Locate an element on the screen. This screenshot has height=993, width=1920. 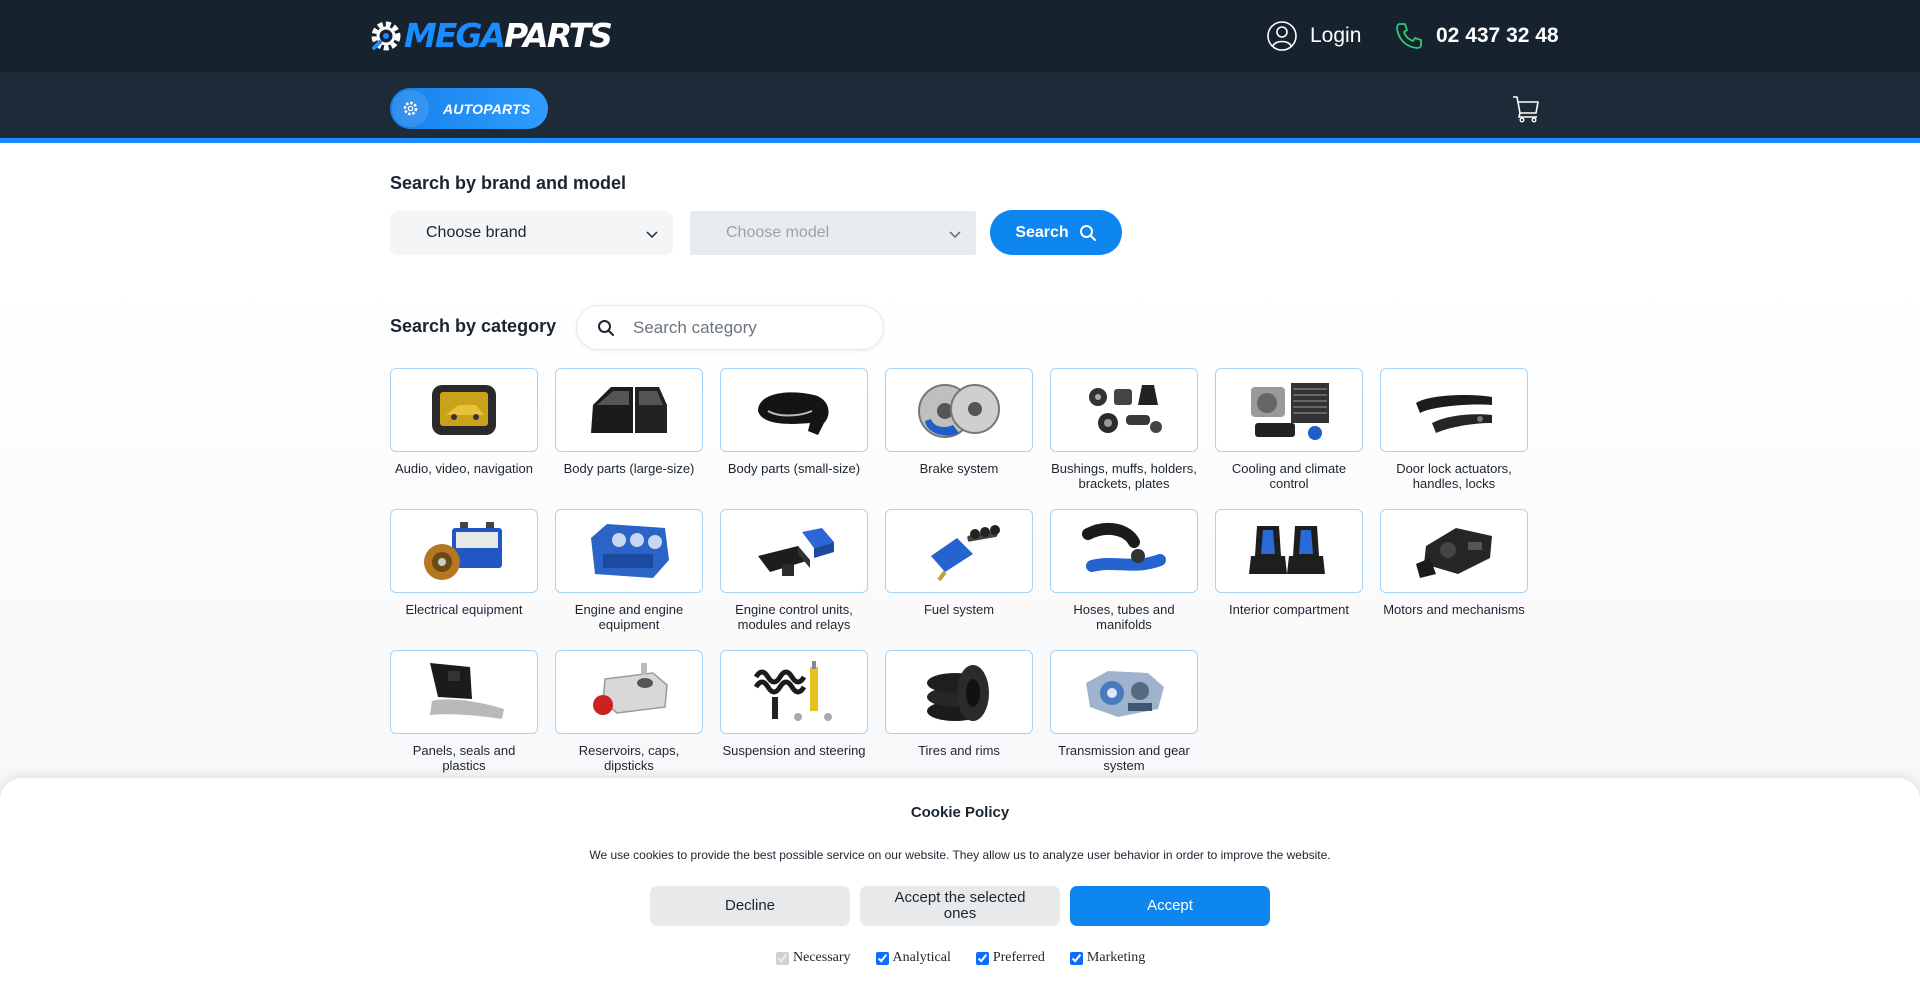
top-header: MEGA PARTS Login 02 437 32 48 AUTOPARTS is located at coordinates (960, 71).